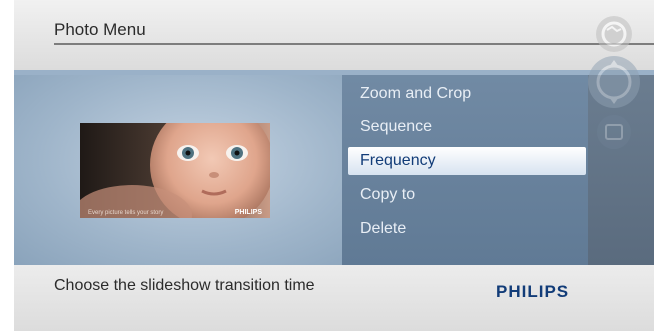 The width and height of the screenshot is (661, 331). What do you see at coordinates (614, 34) in the screenshot?
I see `globe-icon` at bounding box center [614, 34].